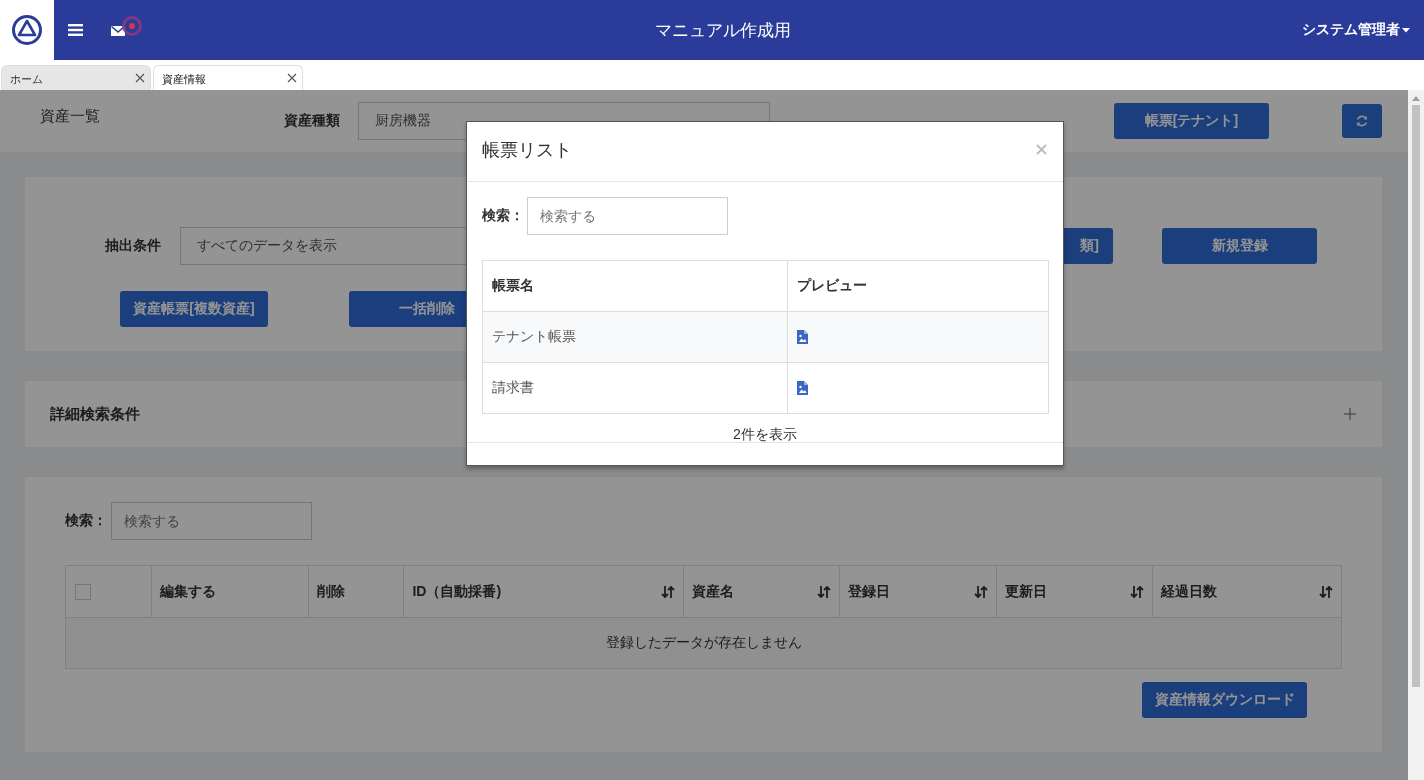 This screenshot has width=1424, height=780. What do you see at coordinates (635, 286) in the screenshot?
I see `column-header: 帳票名` at bounding box center [635, 286].